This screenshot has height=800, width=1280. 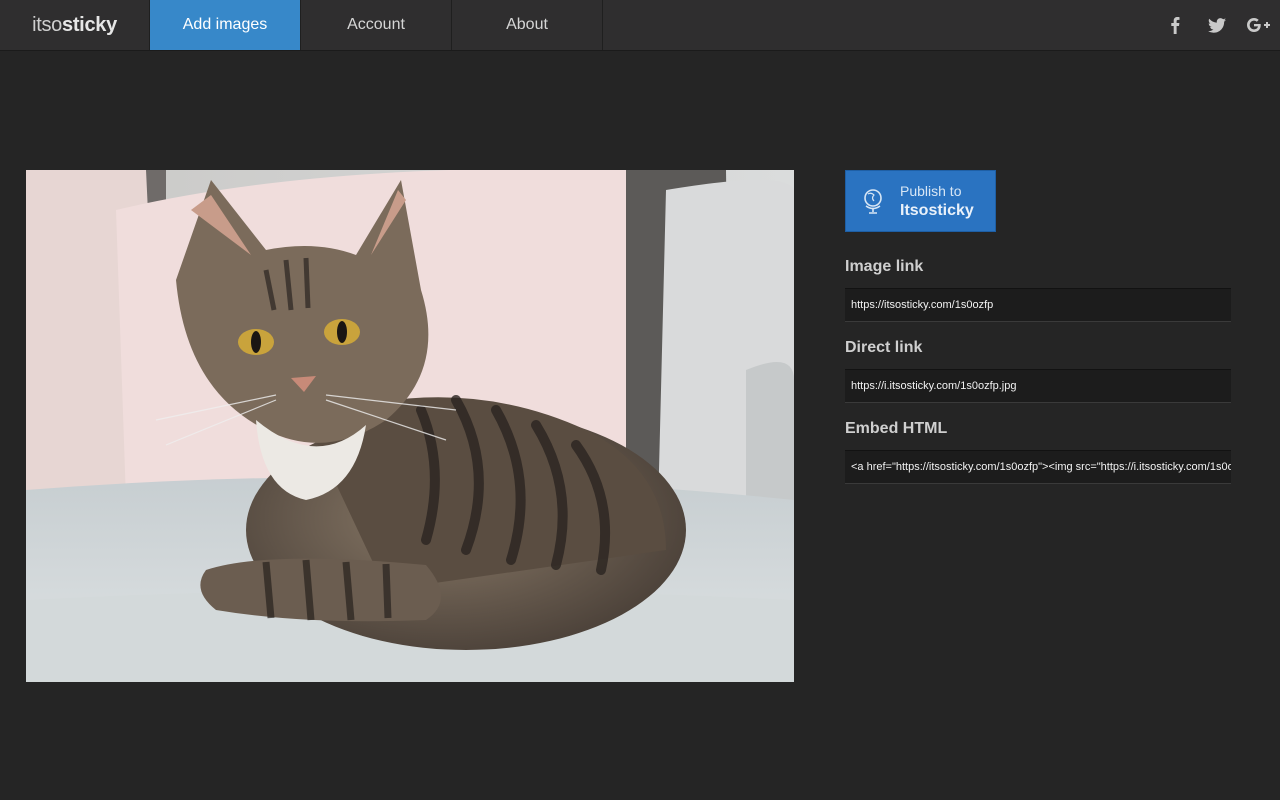 I want to click on facebook-icon, so click(x=1175, y=25).